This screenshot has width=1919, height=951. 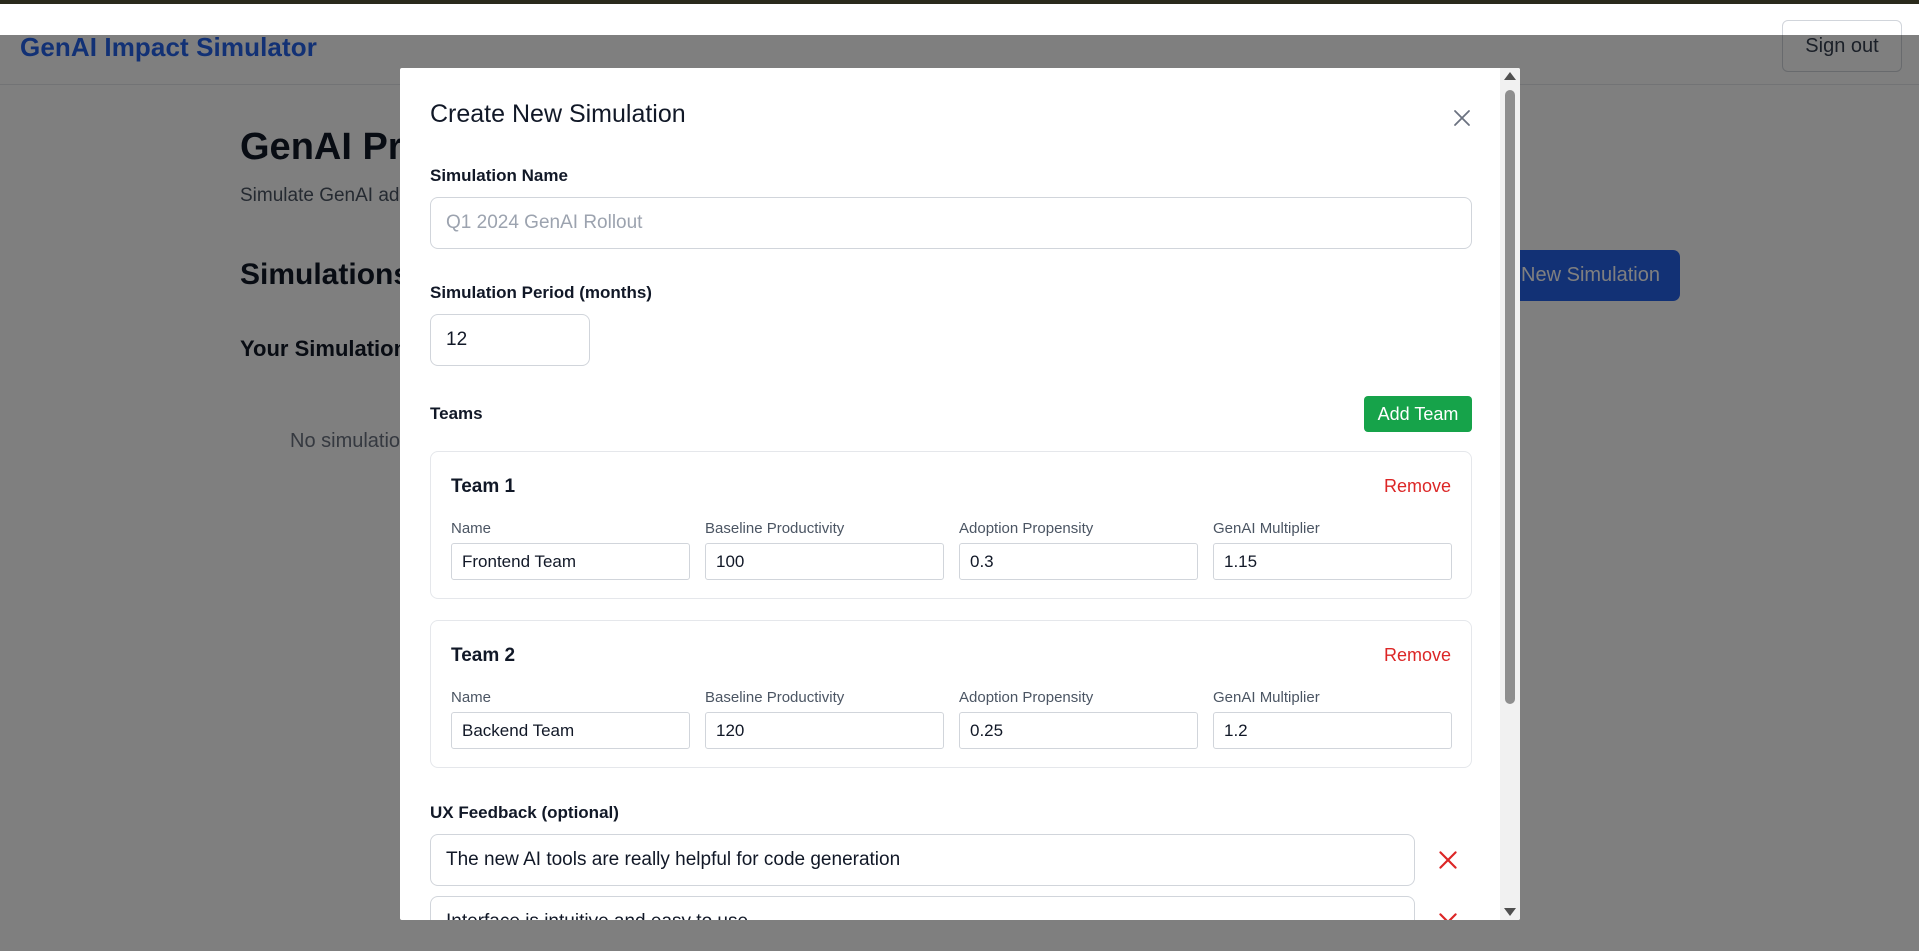 What do you see at coordinates (1510, 397) in the screenshot?
I see `scrollbar-thumb` at bounding box center [1510, 397].